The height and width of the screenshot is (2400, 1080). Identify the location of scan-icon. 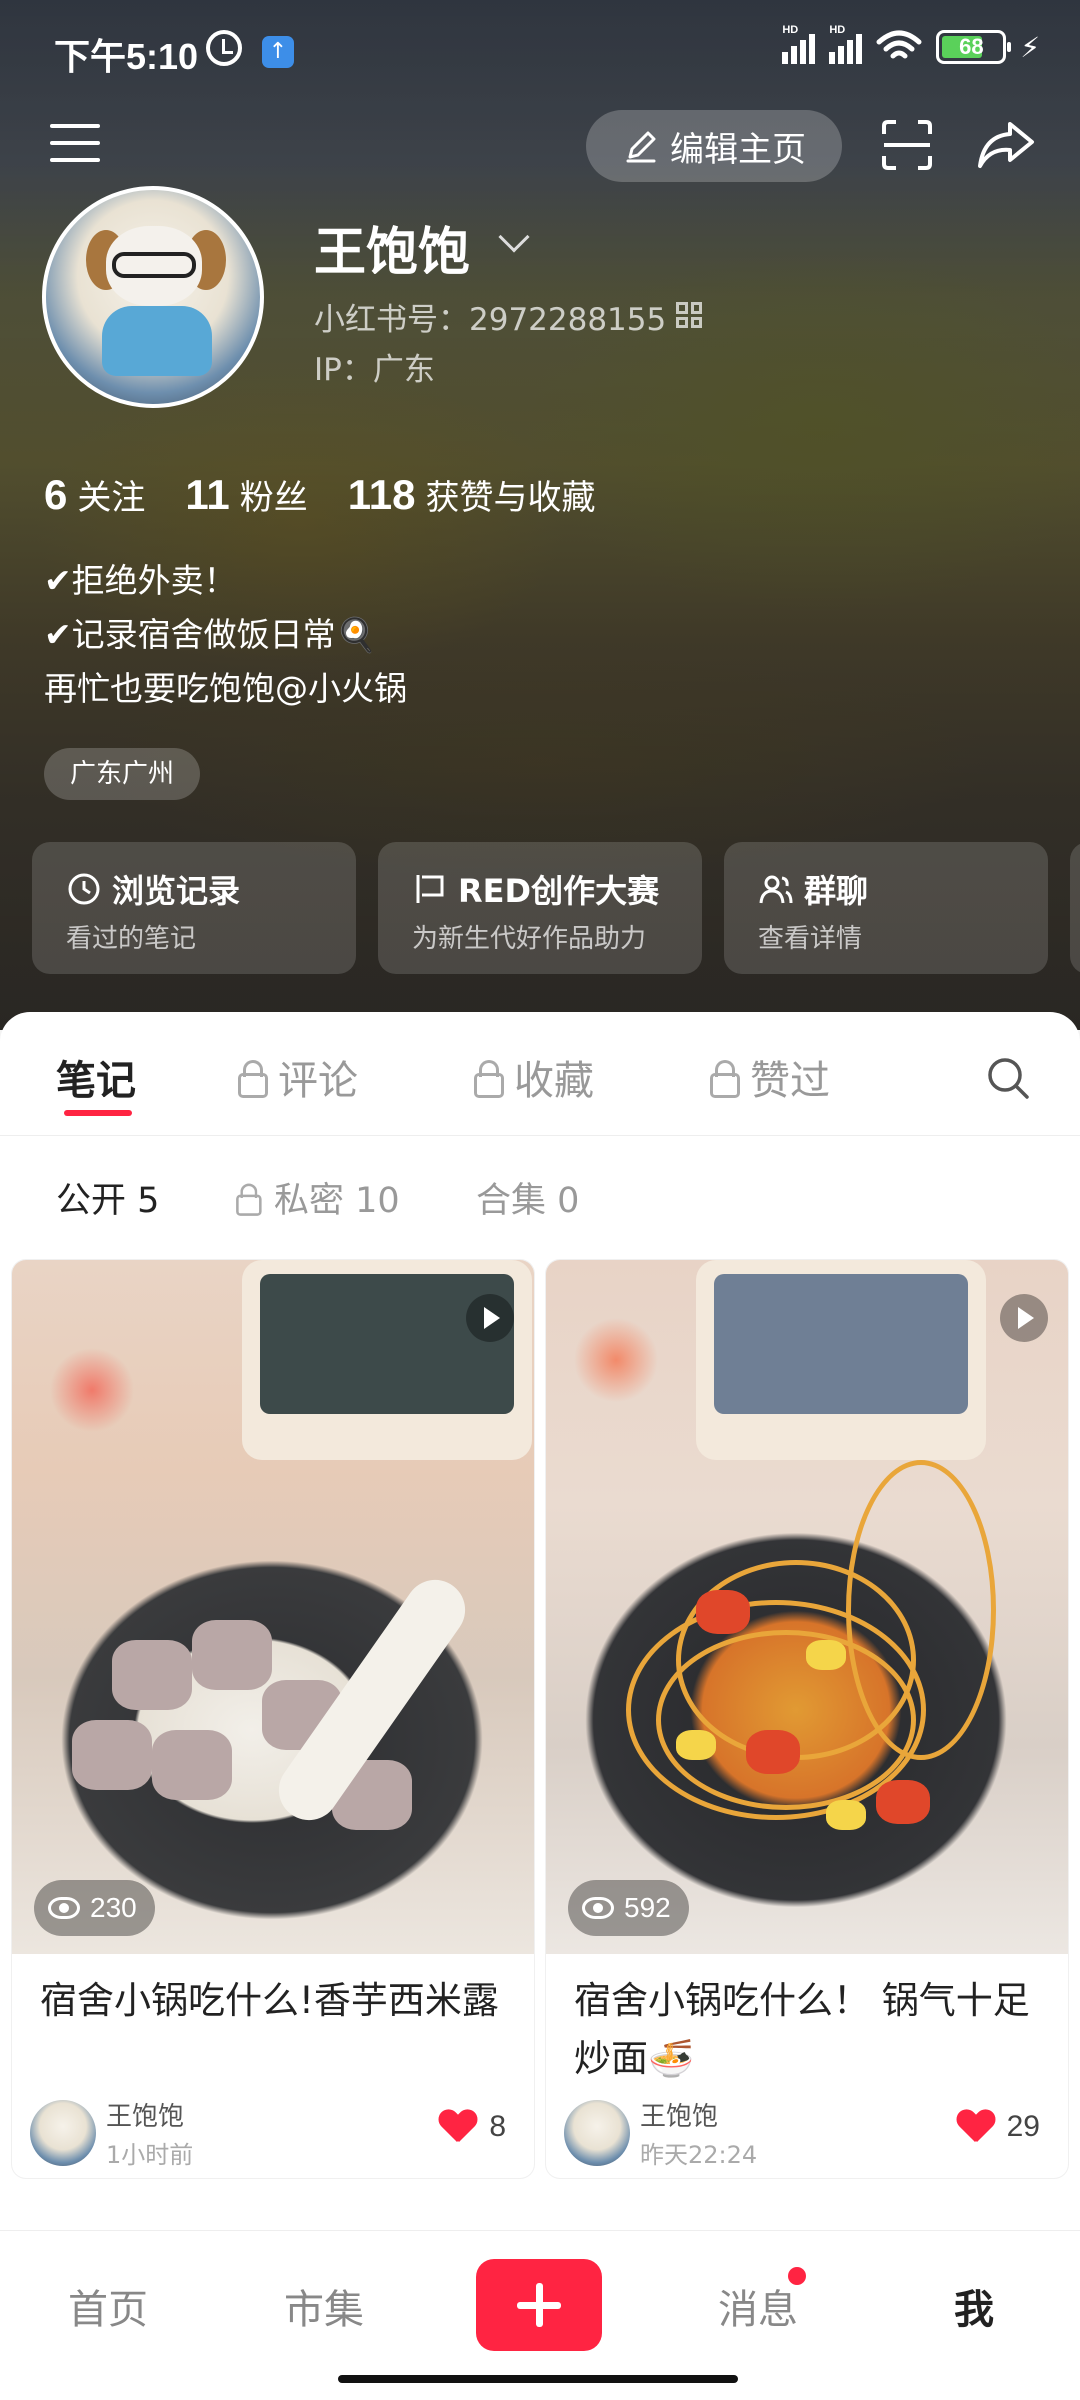
(907, 145).